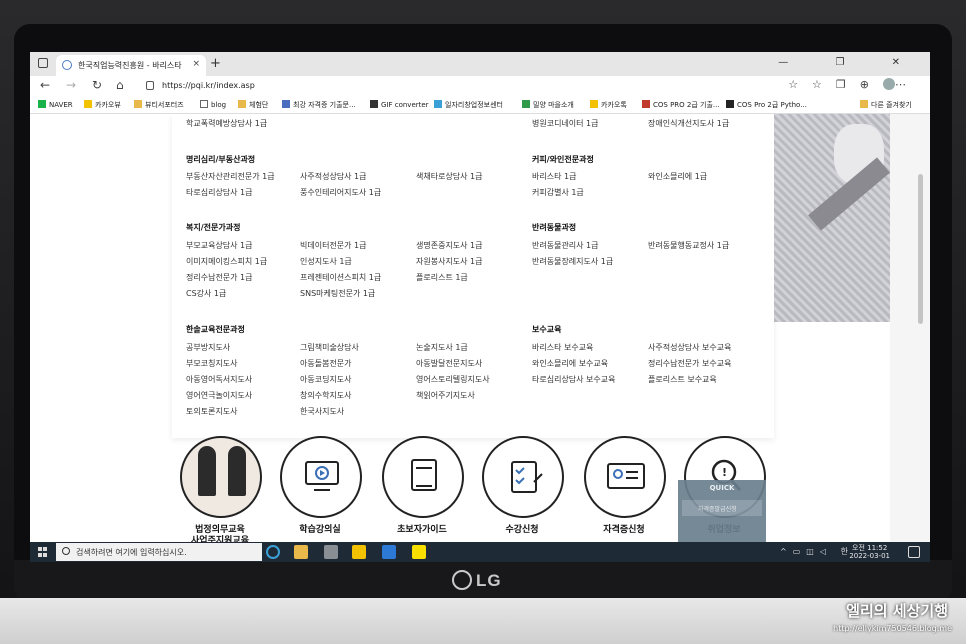 This screenshot has width=966, height=644. What do you see at coordinates (212, 363) in the screenshot?
I see `menu-item: 부모코칭지도사` at bounding box center [212, 363].